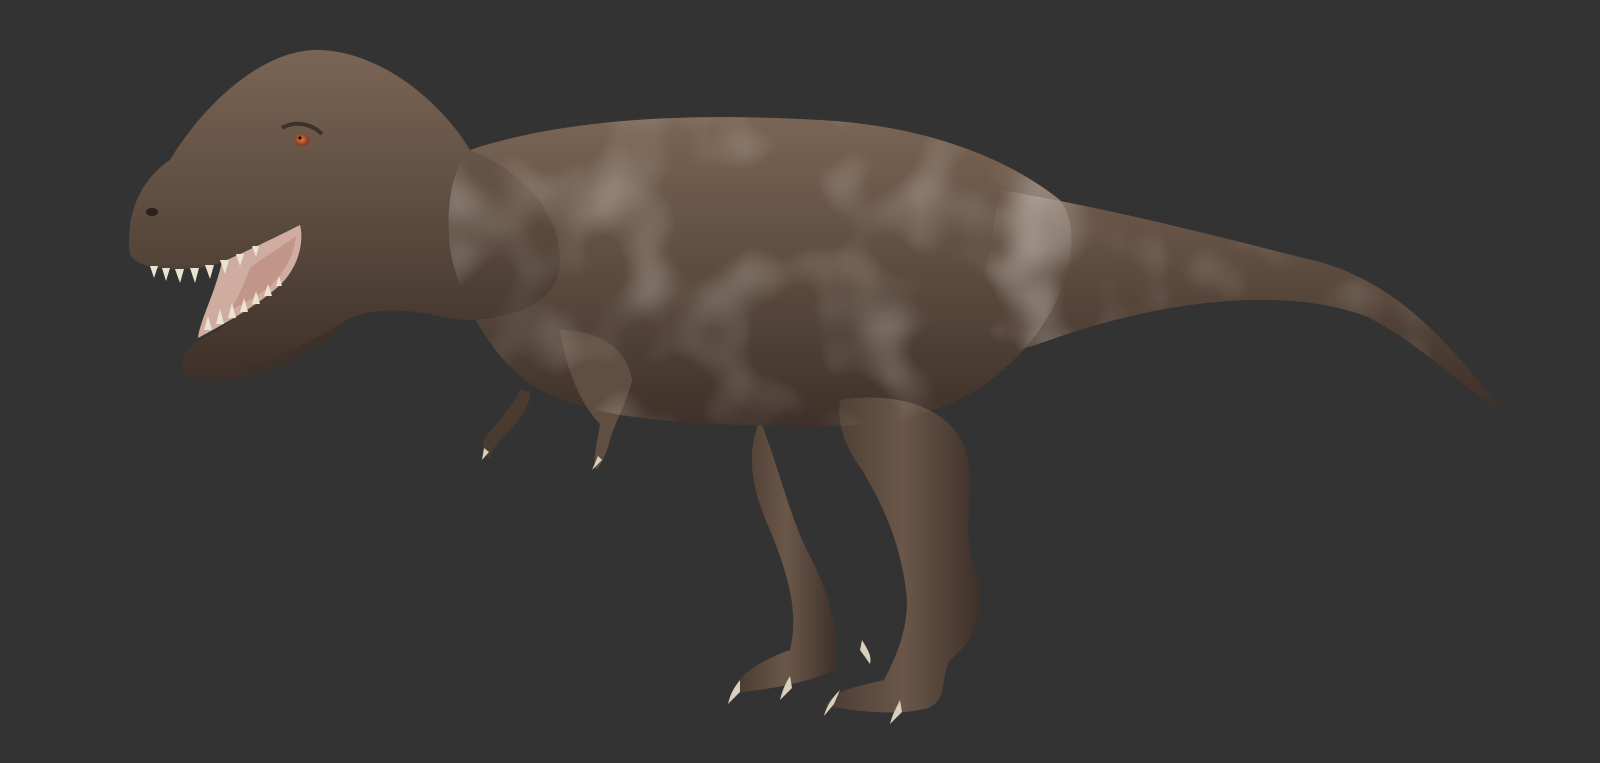 This screenshot has width=1600, height=763. I want to click on nostril, so click(152, 212).